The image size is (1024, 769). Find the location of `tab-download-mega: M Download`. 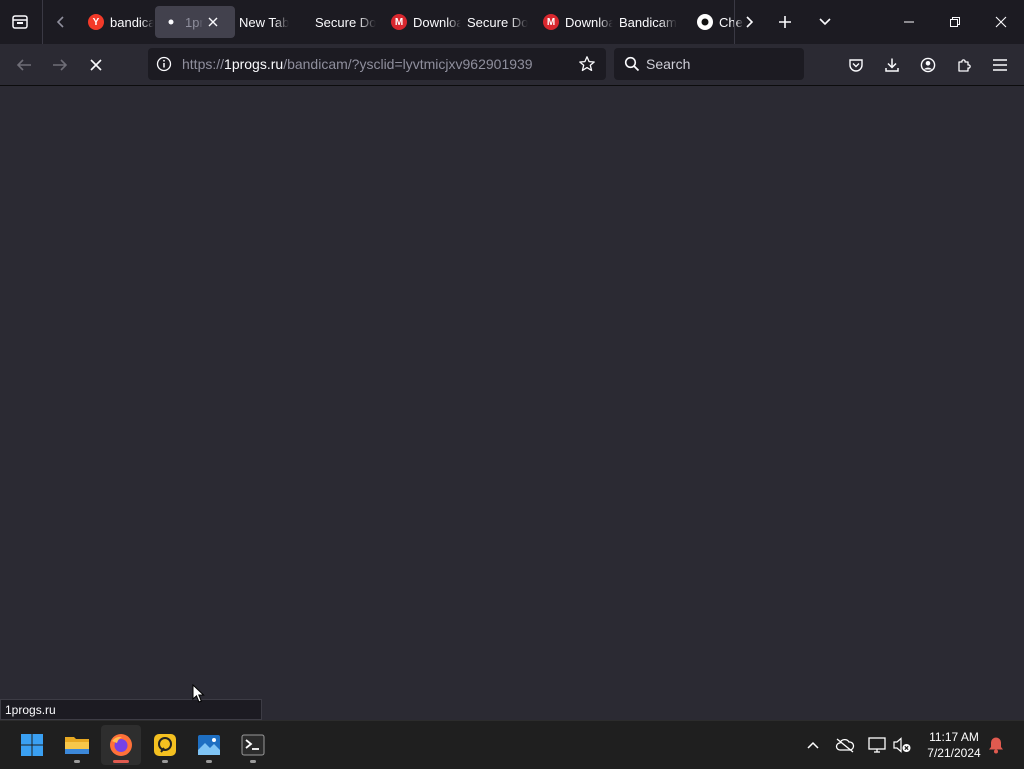

tab-download-mega: M Download is located at coordinates (422, 22).